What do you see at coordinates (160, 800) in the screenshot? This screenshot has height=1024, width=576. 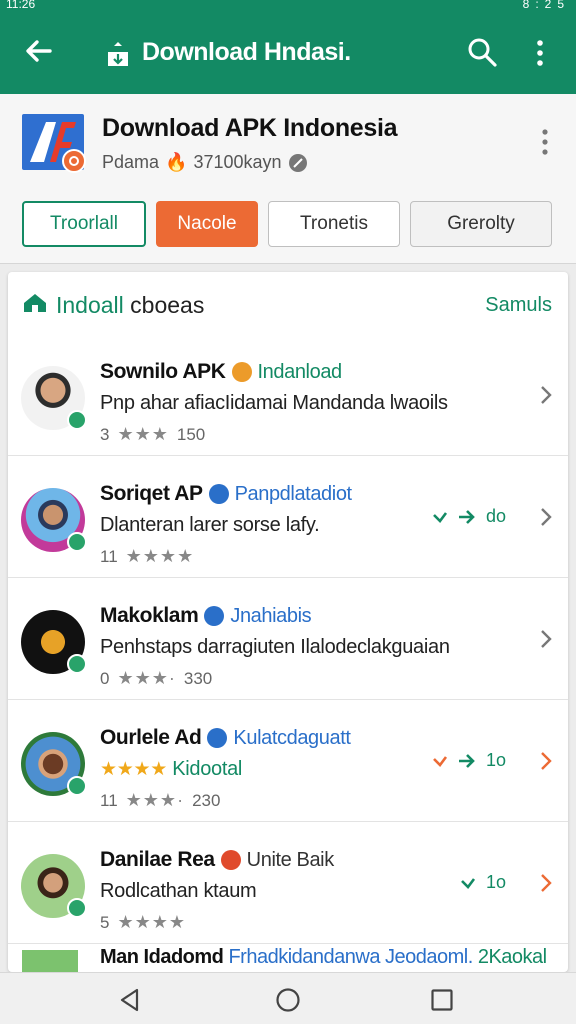 I see `item-rating: 11 ★★★· 230` at bounding box center [160, 800].